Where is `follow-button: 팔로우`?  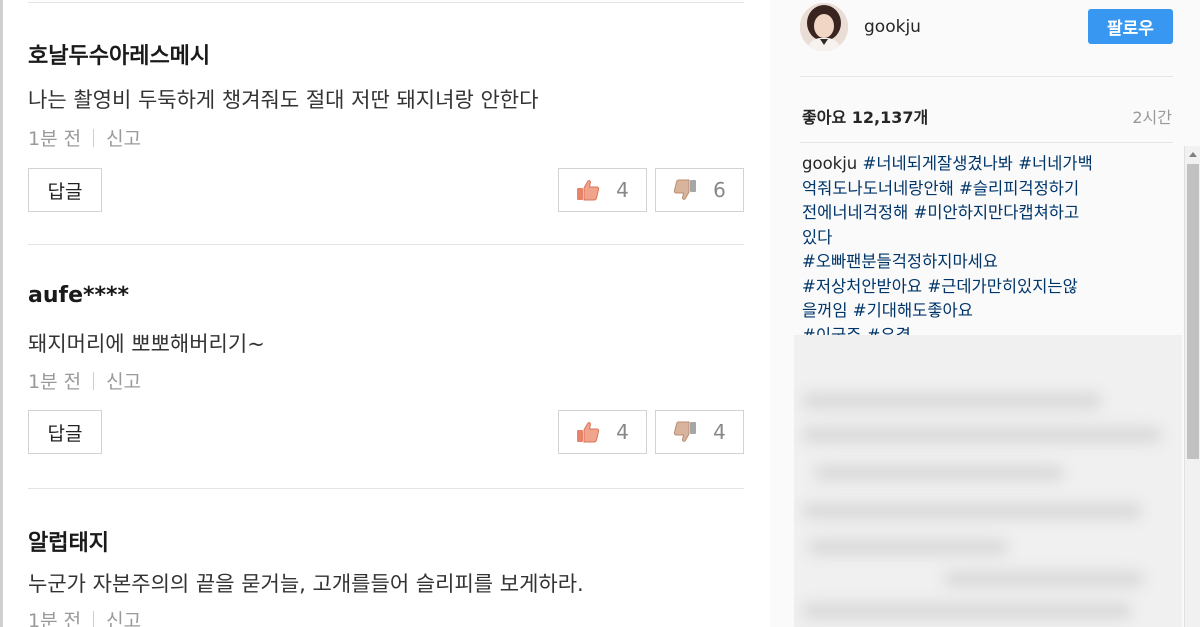
follow-button: 팔로우 is located at coordinates (1130, 26).